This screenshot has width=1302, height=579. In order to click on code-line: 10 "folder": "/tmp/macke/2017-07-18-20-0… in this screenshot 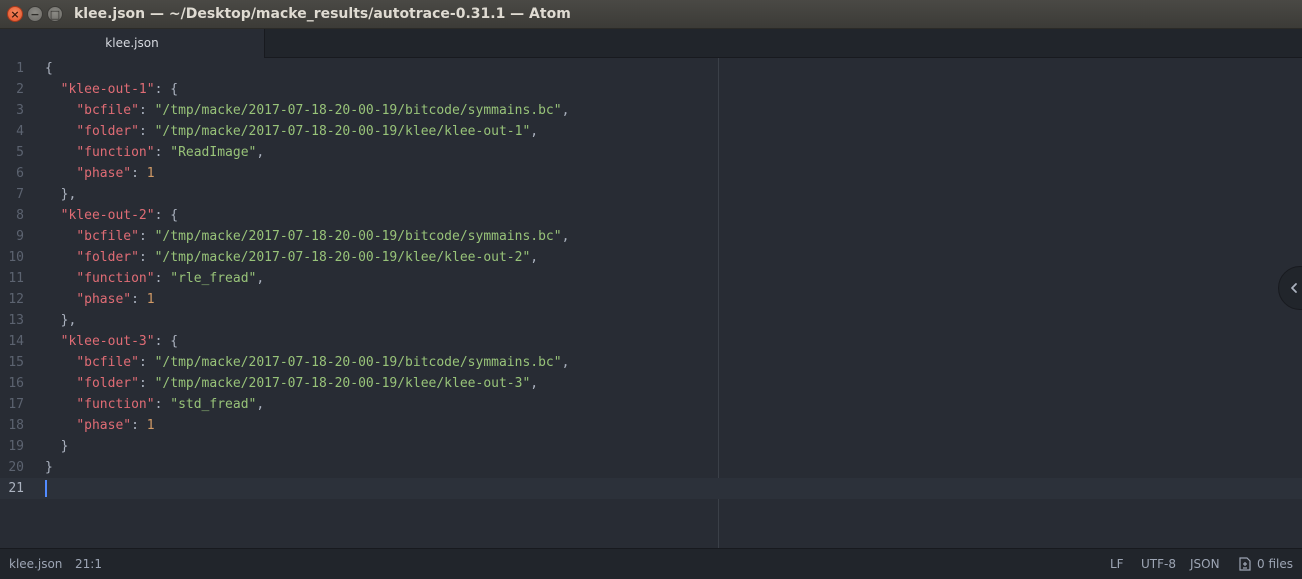, I will do `click(651, 257)`.